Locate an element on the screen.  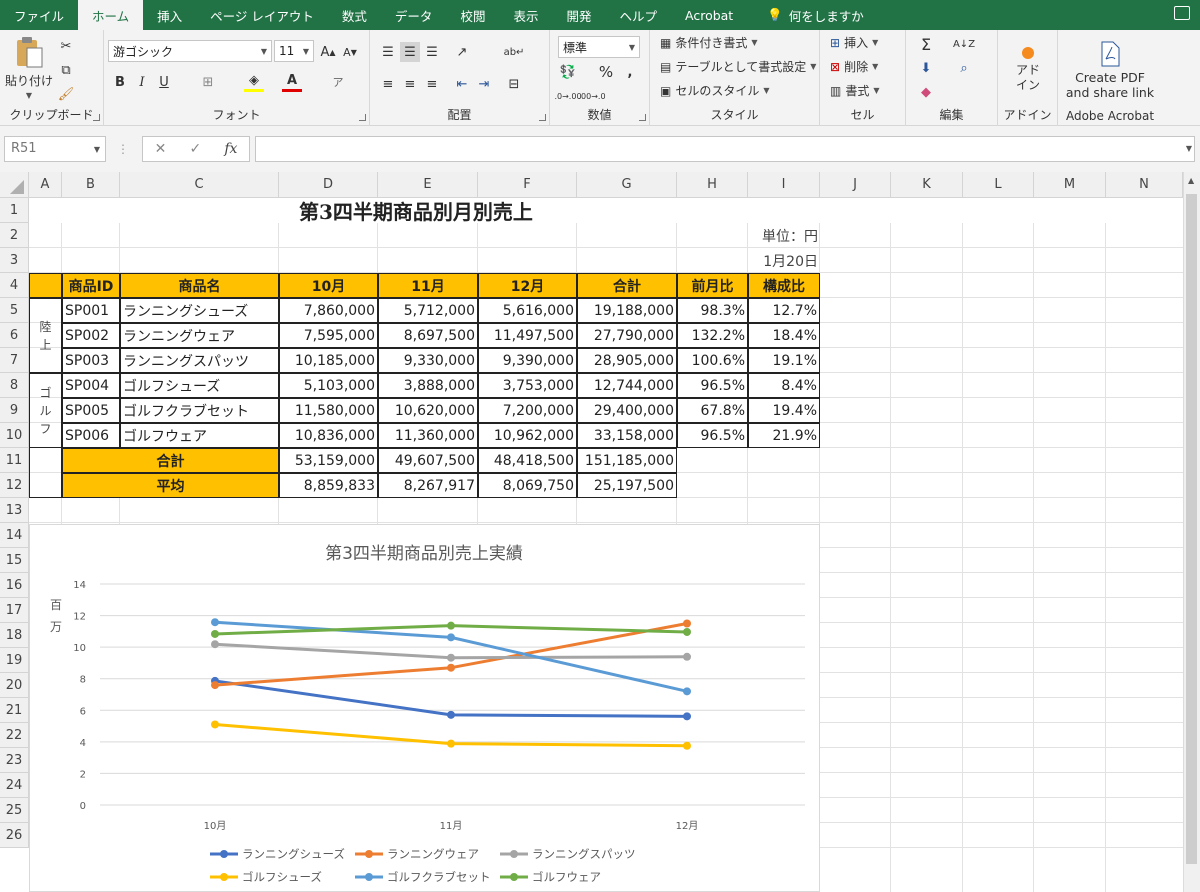
conditional-format-button: ▦ 条件付き書式 ▼ is located at coordinates (709, 42).